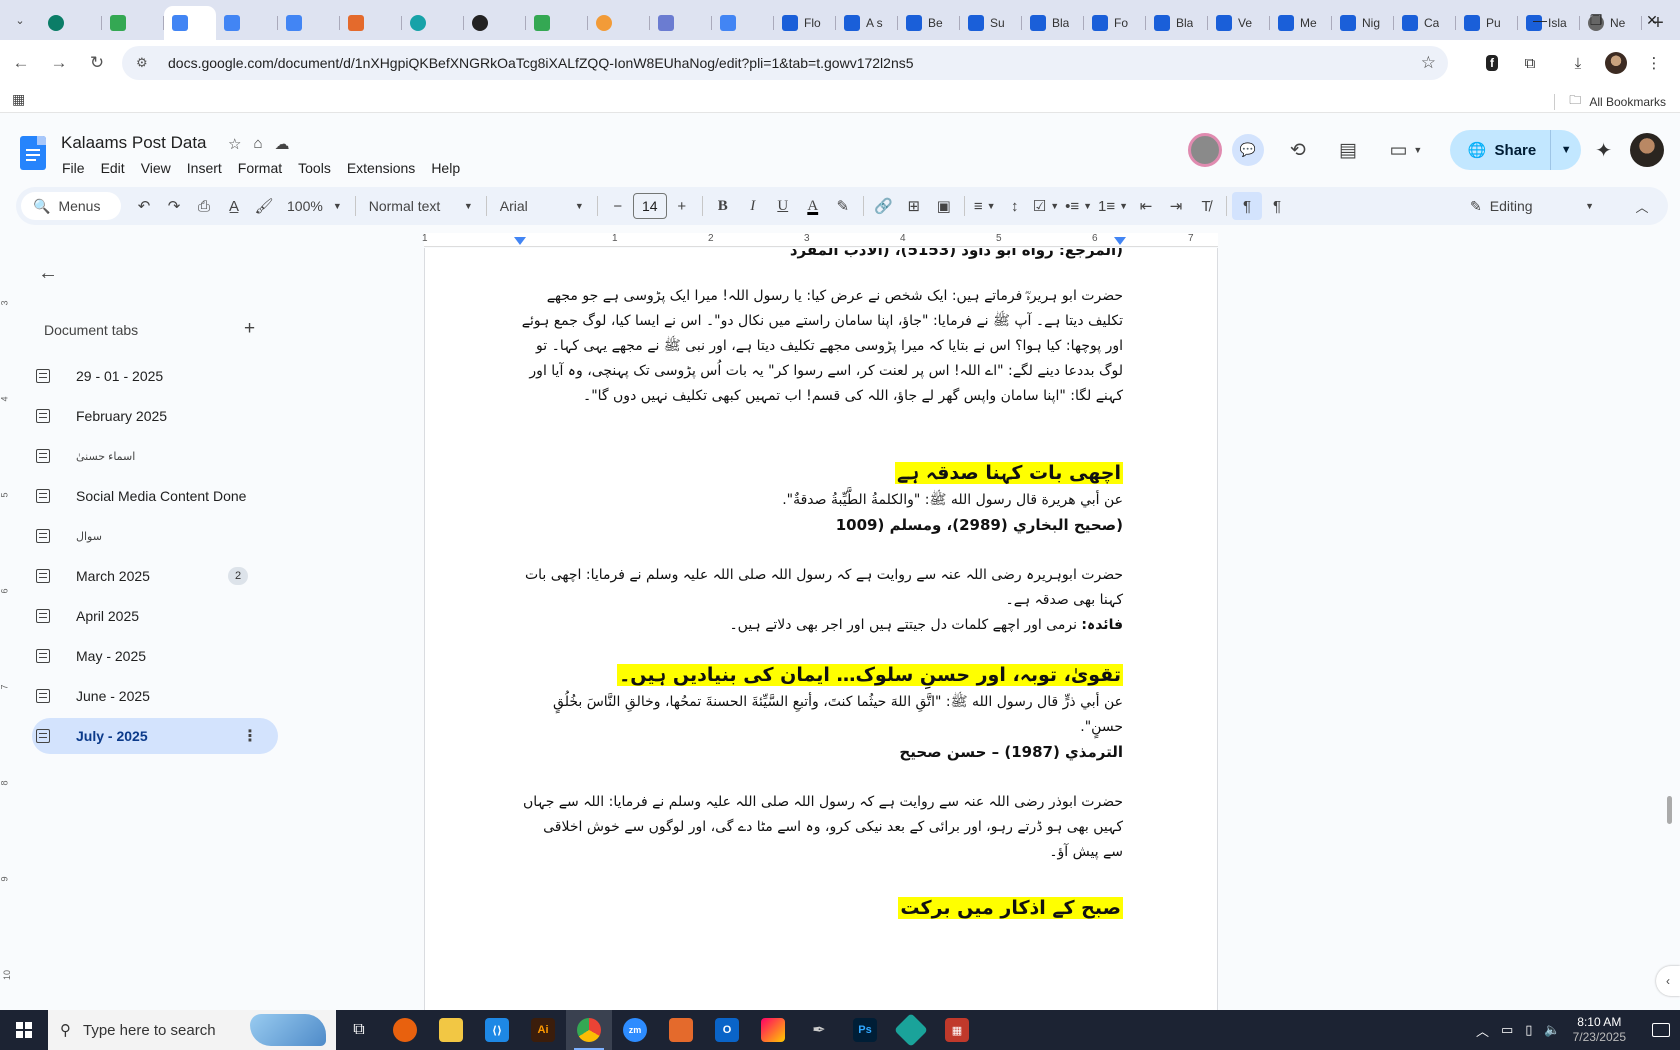  I want to click on forward-button: →, so click(59, 63).